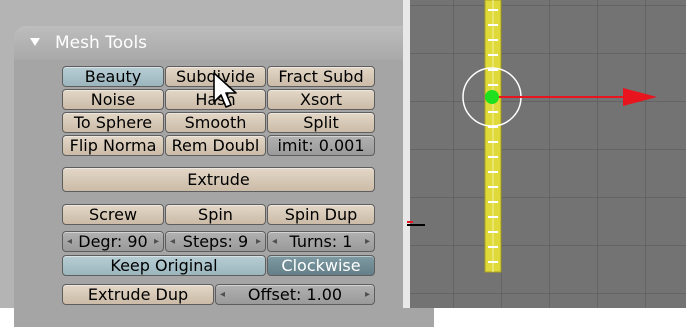 This screenshot has width=686, height=327. What do you see at coordinates (492, 97) in the screenshot?
I see `object-center-icon` at bounding box center [492, 97].